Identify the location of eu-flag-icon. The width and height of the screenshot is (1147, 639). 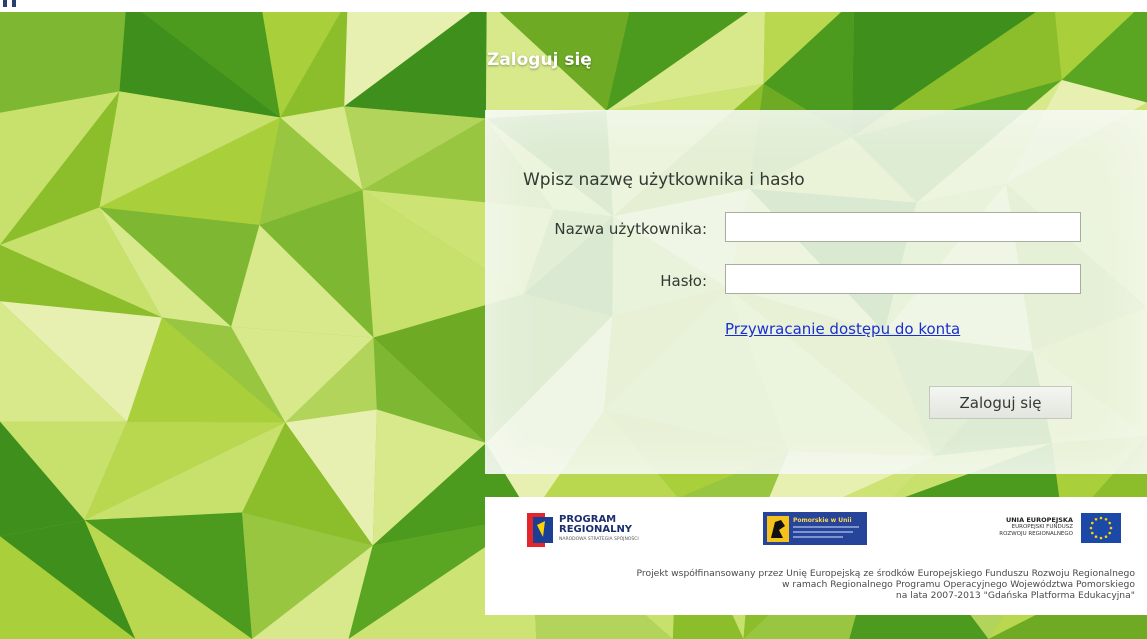
(1101, 528).